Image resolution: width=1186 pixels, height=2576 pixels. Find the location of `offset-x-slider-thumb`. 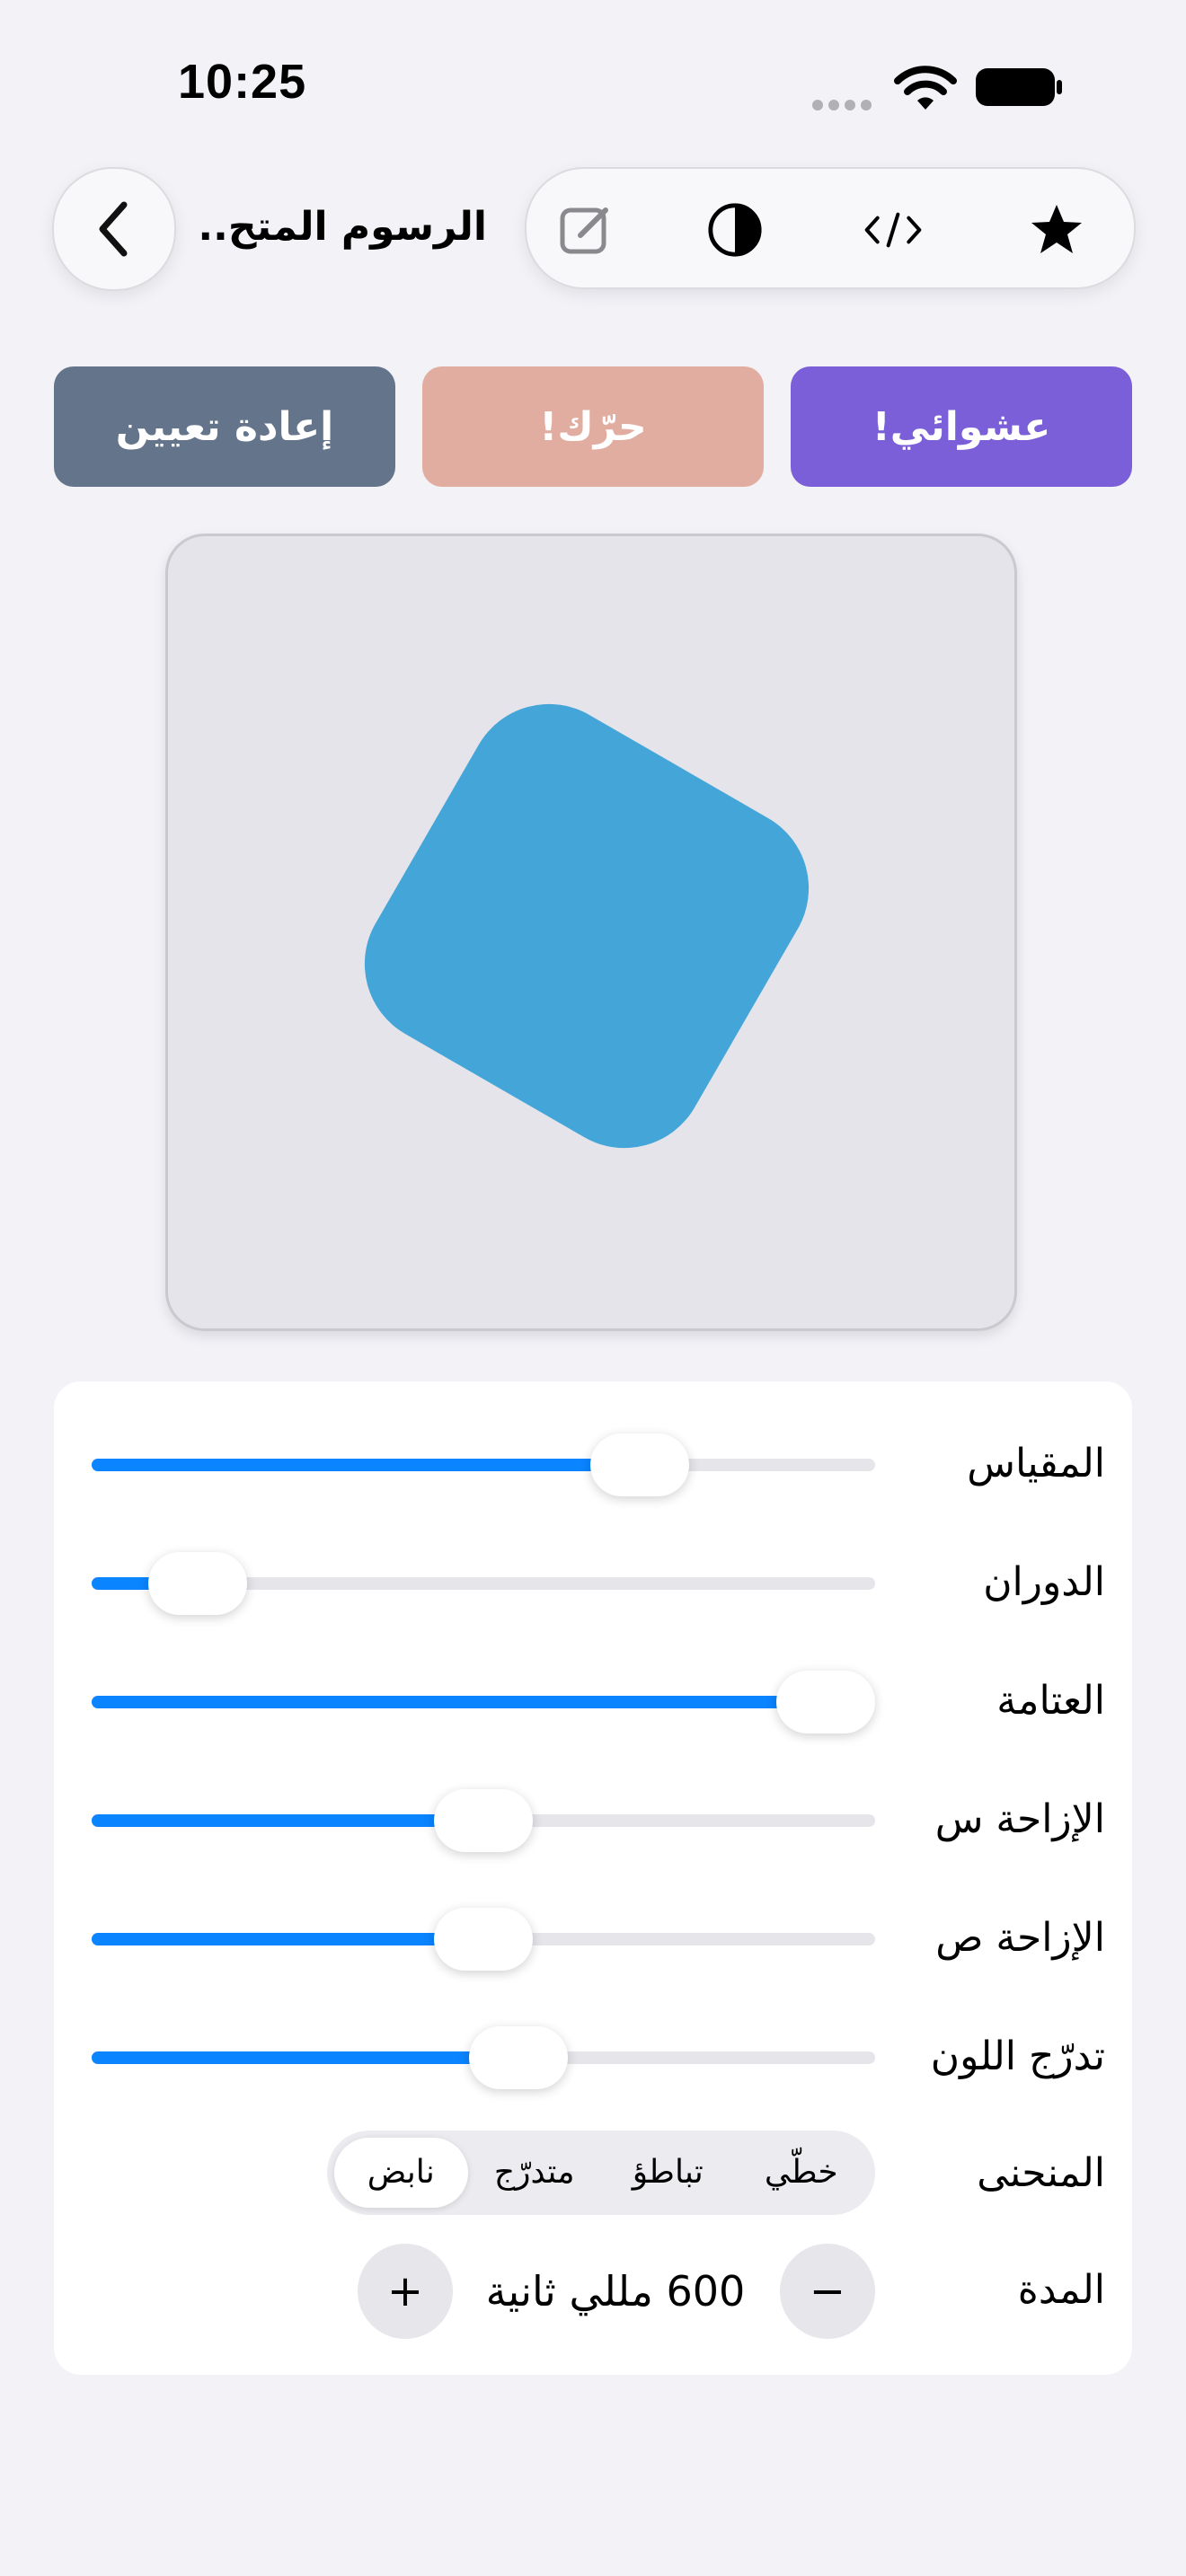

offset-x-slider-thumb is located at coordinates (483, 1820).